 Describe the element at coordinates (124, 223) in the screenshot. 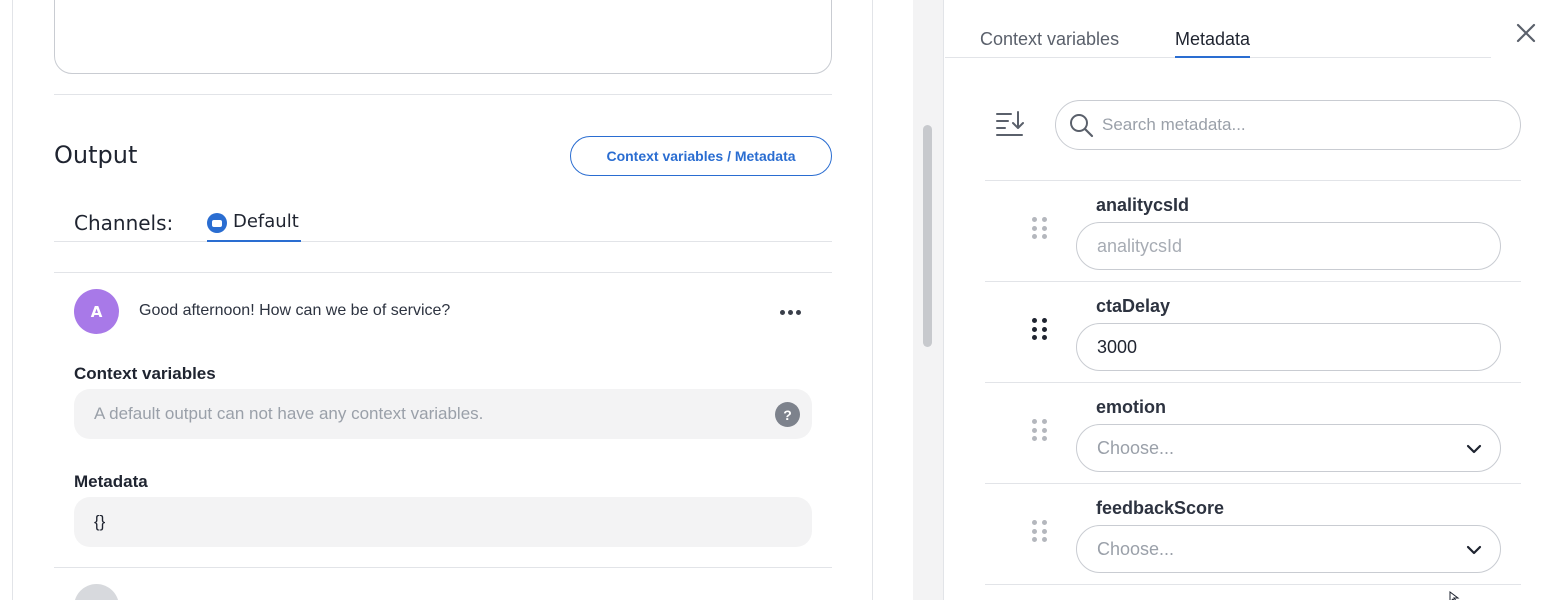

I see `channels-label: Channels:` at that location.